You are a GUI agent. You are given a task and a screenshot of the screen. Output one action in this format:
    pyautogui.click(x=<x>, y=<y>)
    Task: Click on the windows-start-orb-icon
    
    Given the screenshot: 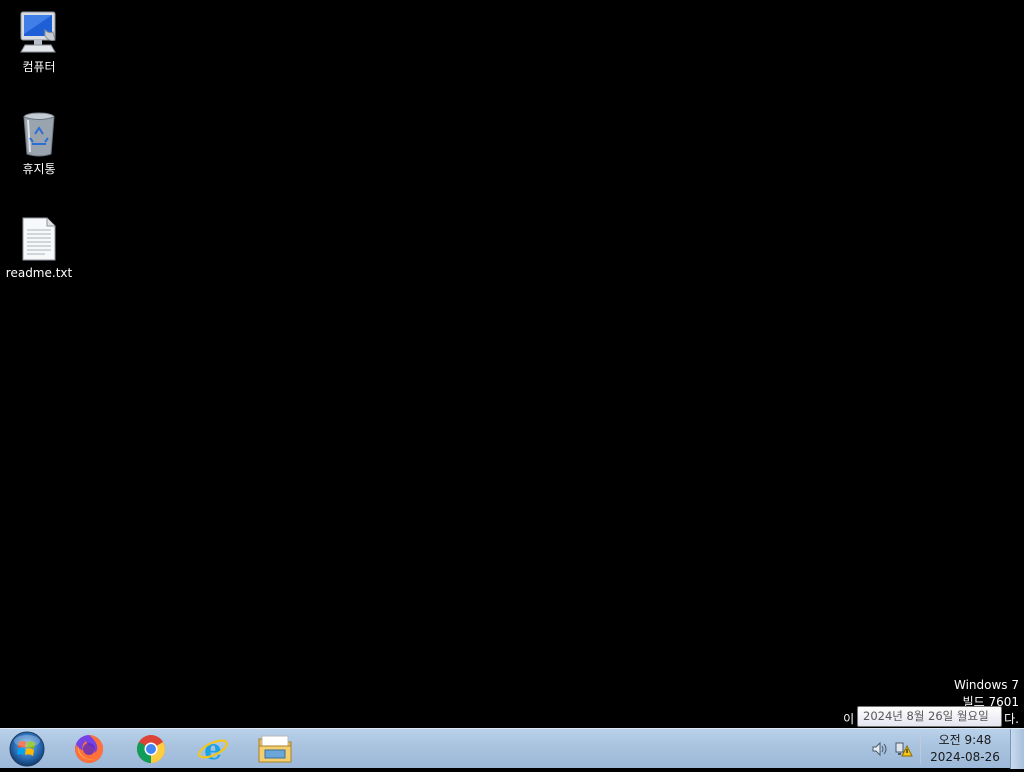 What is the action you would take?
    pyautogui.click(x=27, y=749)
    